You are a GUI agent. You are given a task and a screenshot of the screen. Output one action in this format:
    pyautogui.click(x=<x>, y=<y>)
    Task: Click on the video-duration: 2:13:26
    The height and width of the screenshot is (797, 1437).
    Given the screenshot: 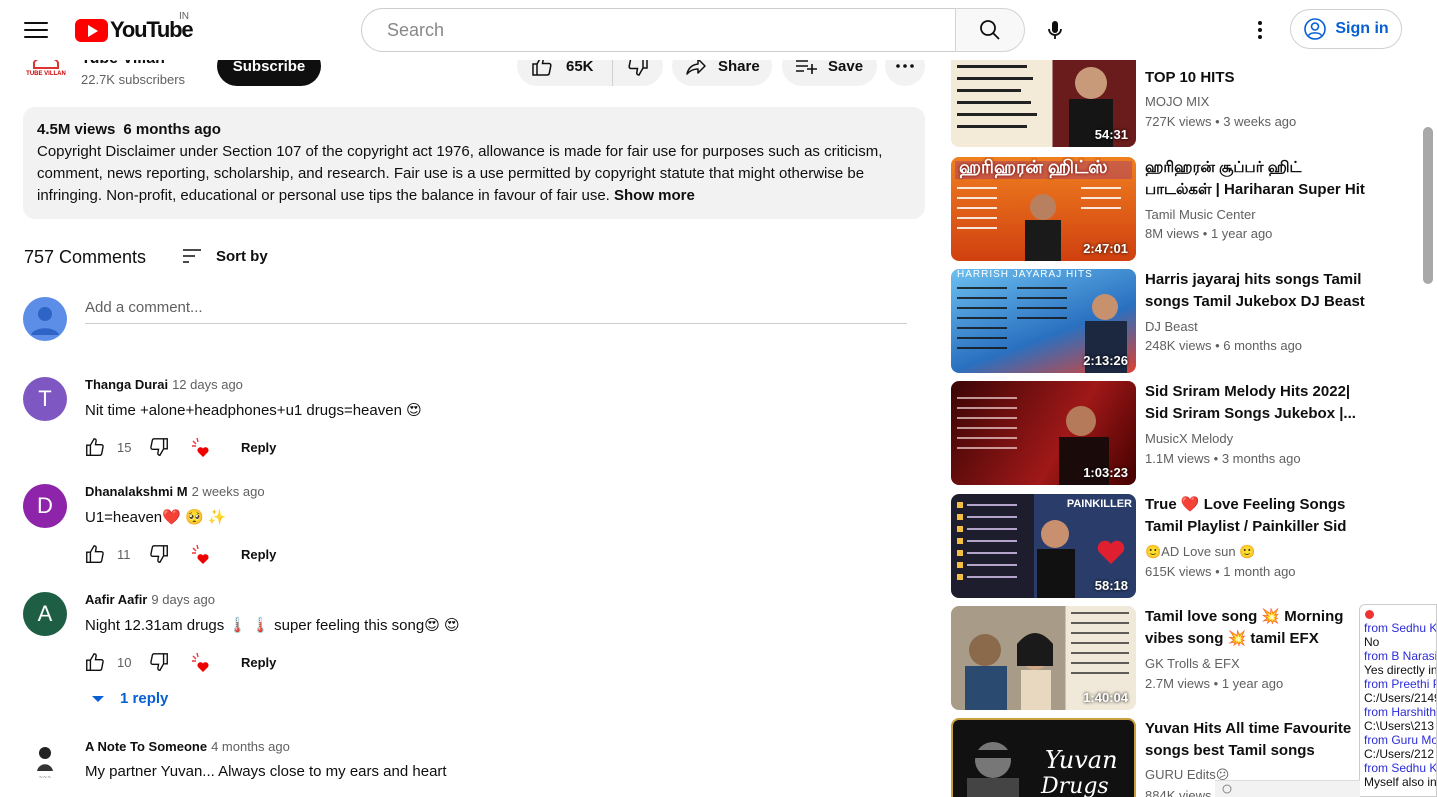 What is the action you would take?
    pyautogui.click(x=1105, y=360)
    